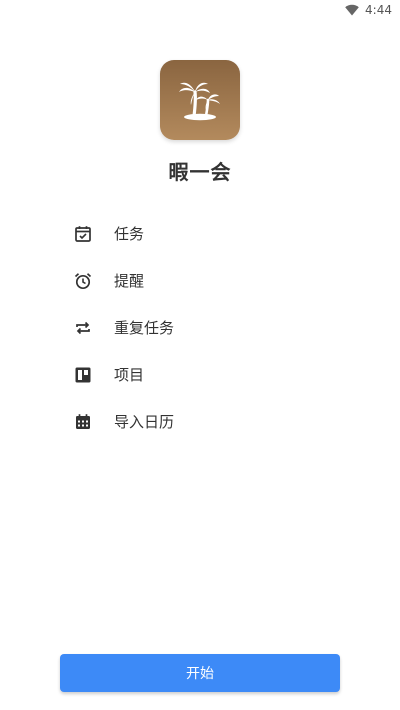  I want to click on alarm-clock-icon, so click(83, 281).